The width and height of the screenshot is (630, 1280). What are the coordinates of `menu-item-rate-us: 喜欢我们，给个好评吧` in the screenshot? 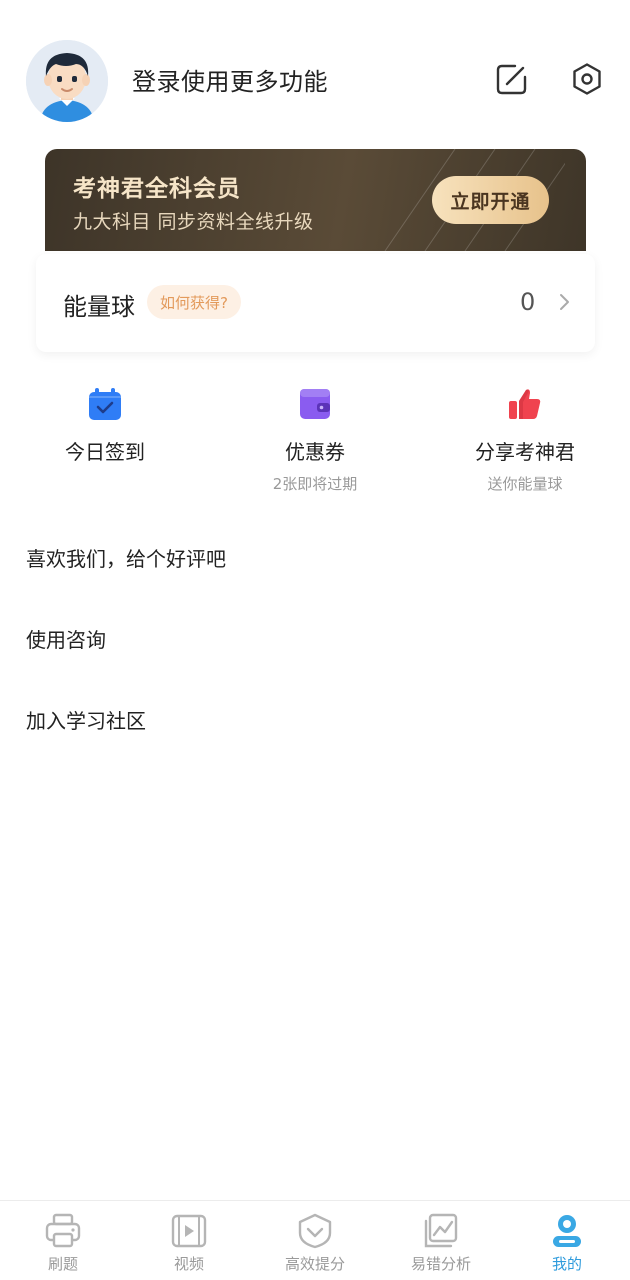 It's located at (126, 557).